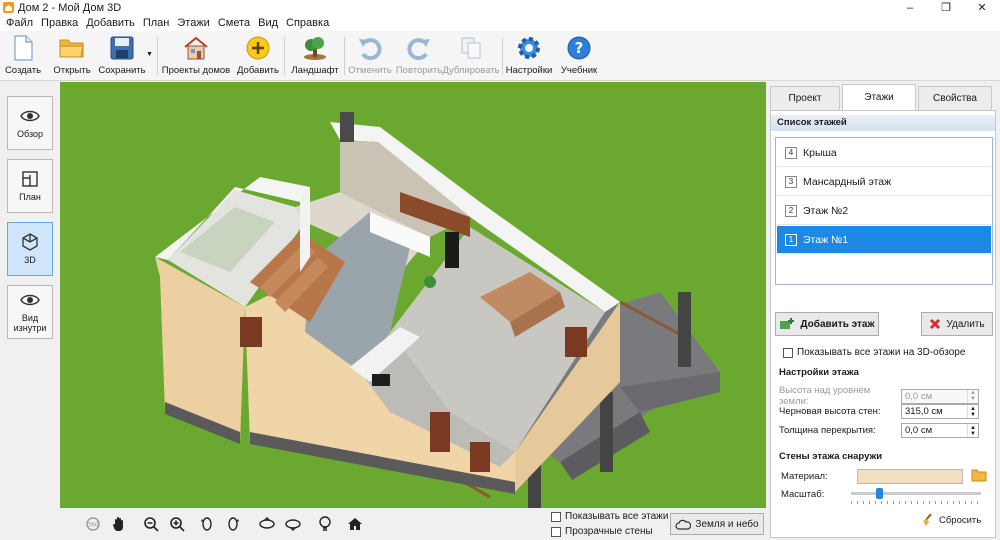 The height and width of the screenshot is (540, 1000). Describe the element at coordinates (30, 249) in the screenshot. I see `3d-mode-button: 3D` at that location.